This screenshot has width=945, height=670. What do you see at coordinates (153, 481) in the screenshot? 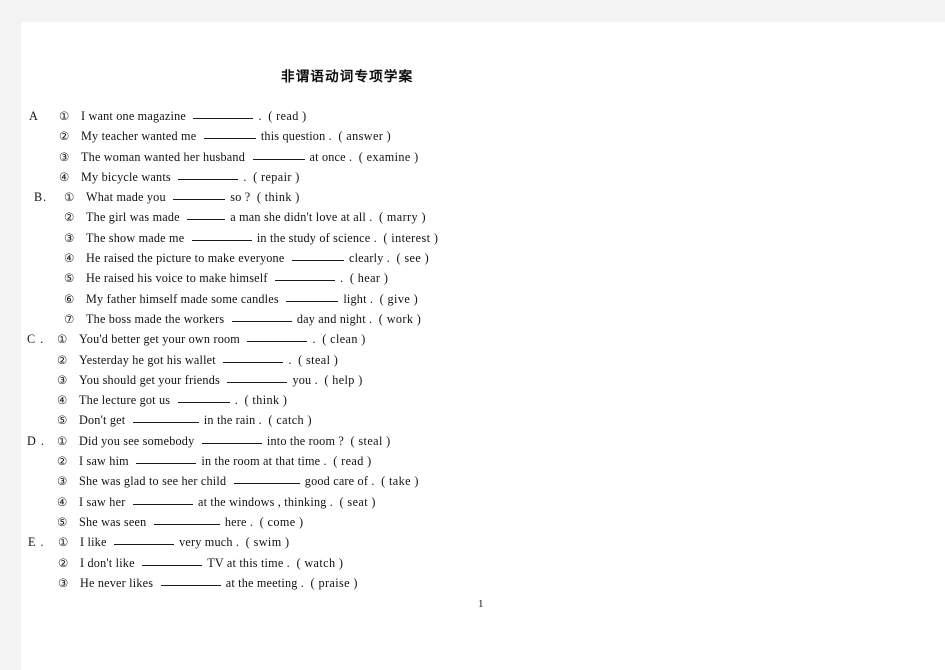
I see `sentence-before-blank: She was glad to see her child` at bounding box center [153, 481].